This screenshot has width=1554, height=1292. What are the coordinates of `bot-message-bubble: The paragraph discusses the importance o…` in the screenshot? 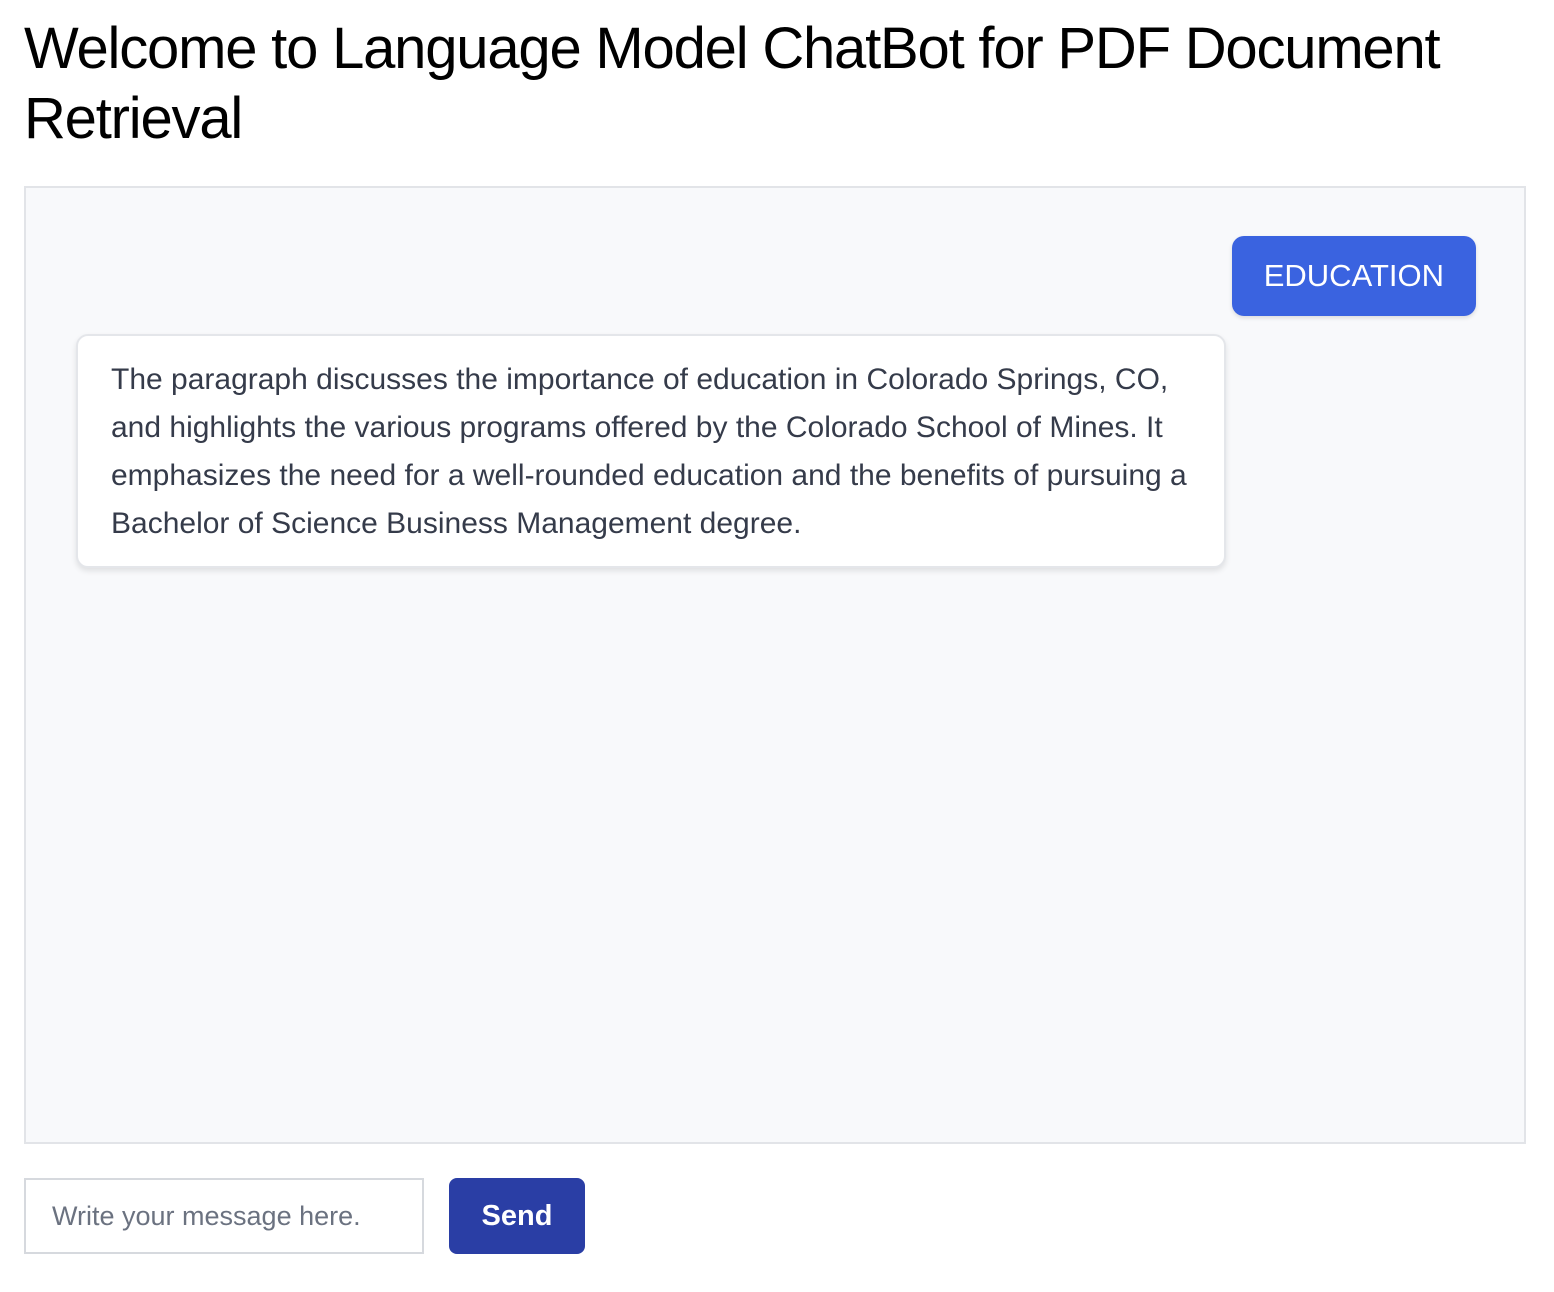 It's located at (651, 451).